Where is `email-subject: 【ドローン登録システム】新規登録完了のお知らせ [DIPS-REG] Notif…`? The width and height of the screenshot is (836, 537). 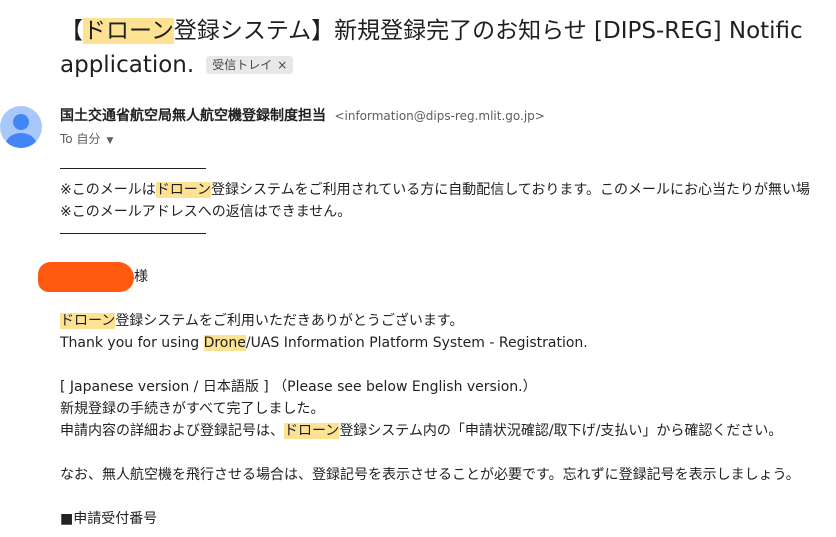
email-subject: 【ドローン登録システム】新規登録完了のお知らせ [DIPS-REG] Notif… is located at coordinates (448, 48).